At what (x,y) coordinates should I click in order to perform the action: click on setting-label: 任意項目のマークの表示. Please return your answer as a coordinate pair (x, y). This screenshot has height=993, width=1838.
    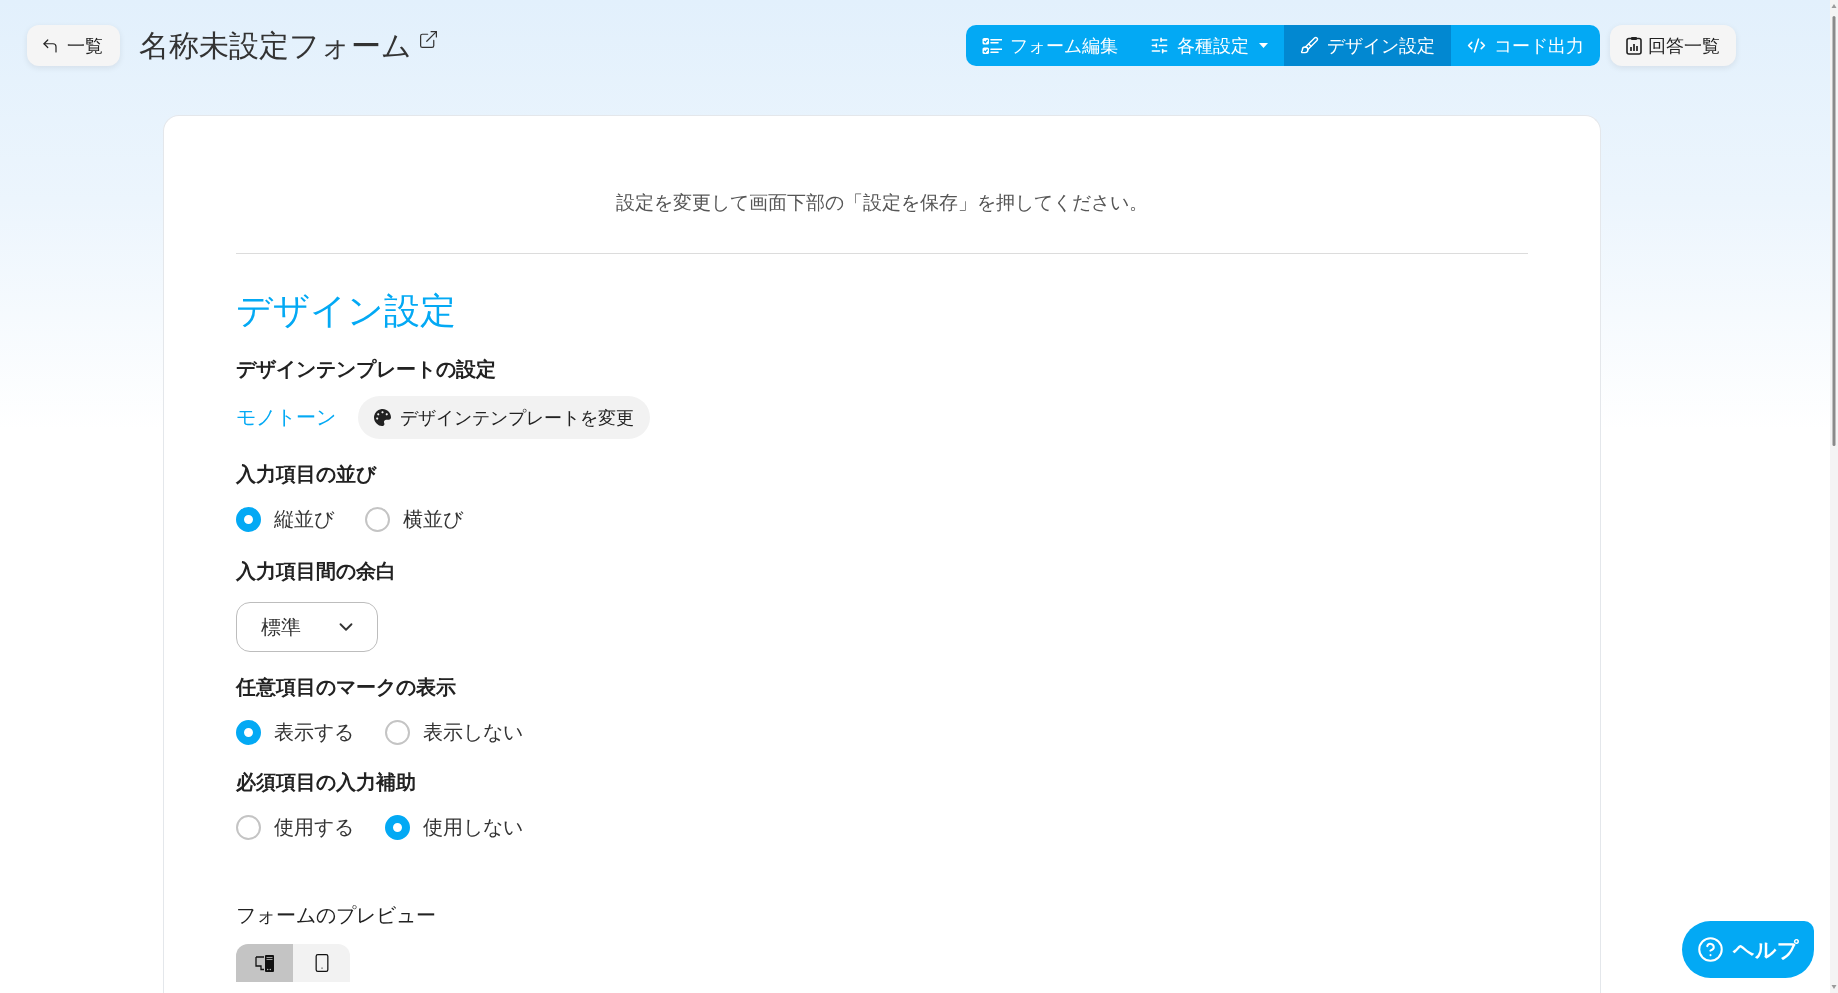
    Looking at the image, I should click on (346, 687).